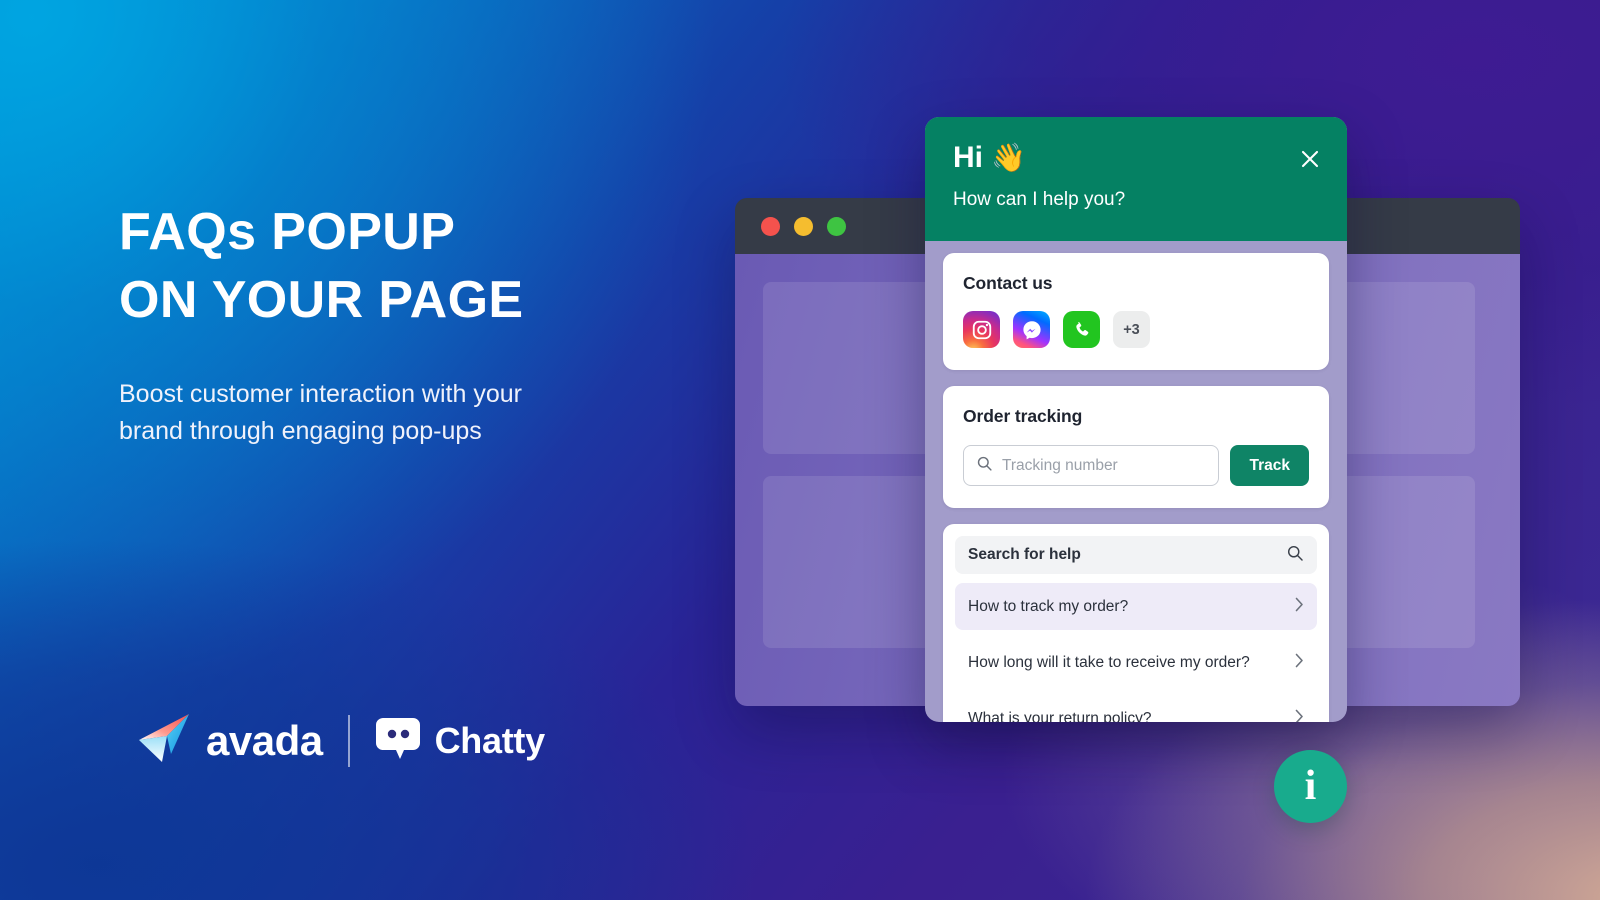 Image resolution: width=1600 pixels, height=900 pixels. I want to click on info-icon: i, so click(1310, 786).